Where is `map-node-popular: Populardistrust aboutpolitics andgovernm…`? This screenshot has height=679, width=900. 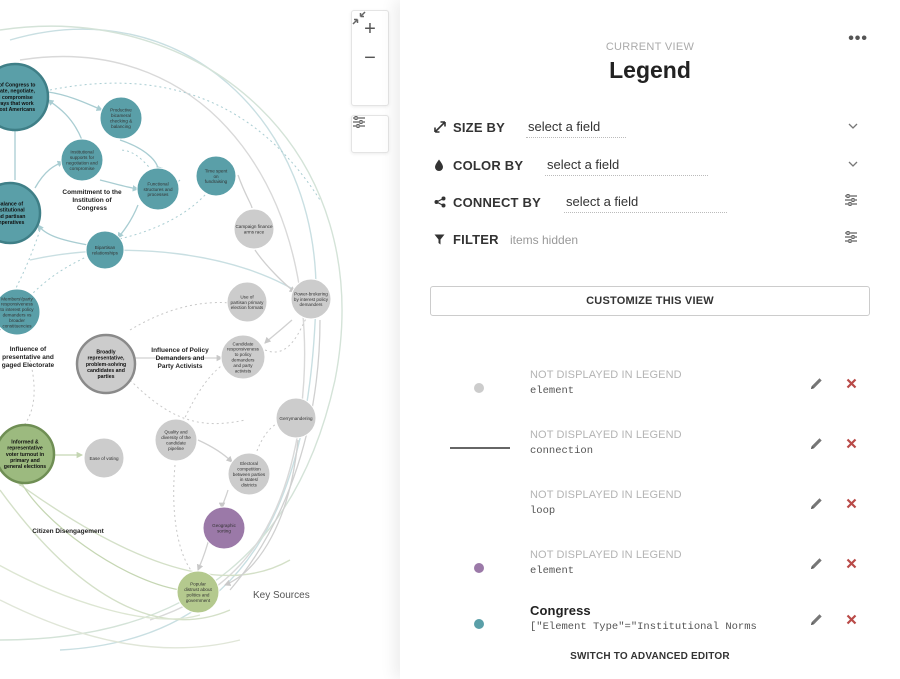
map-node-popular: Populardistrust aboutpolitics andgovernm… is located at coordinates (198, 592).